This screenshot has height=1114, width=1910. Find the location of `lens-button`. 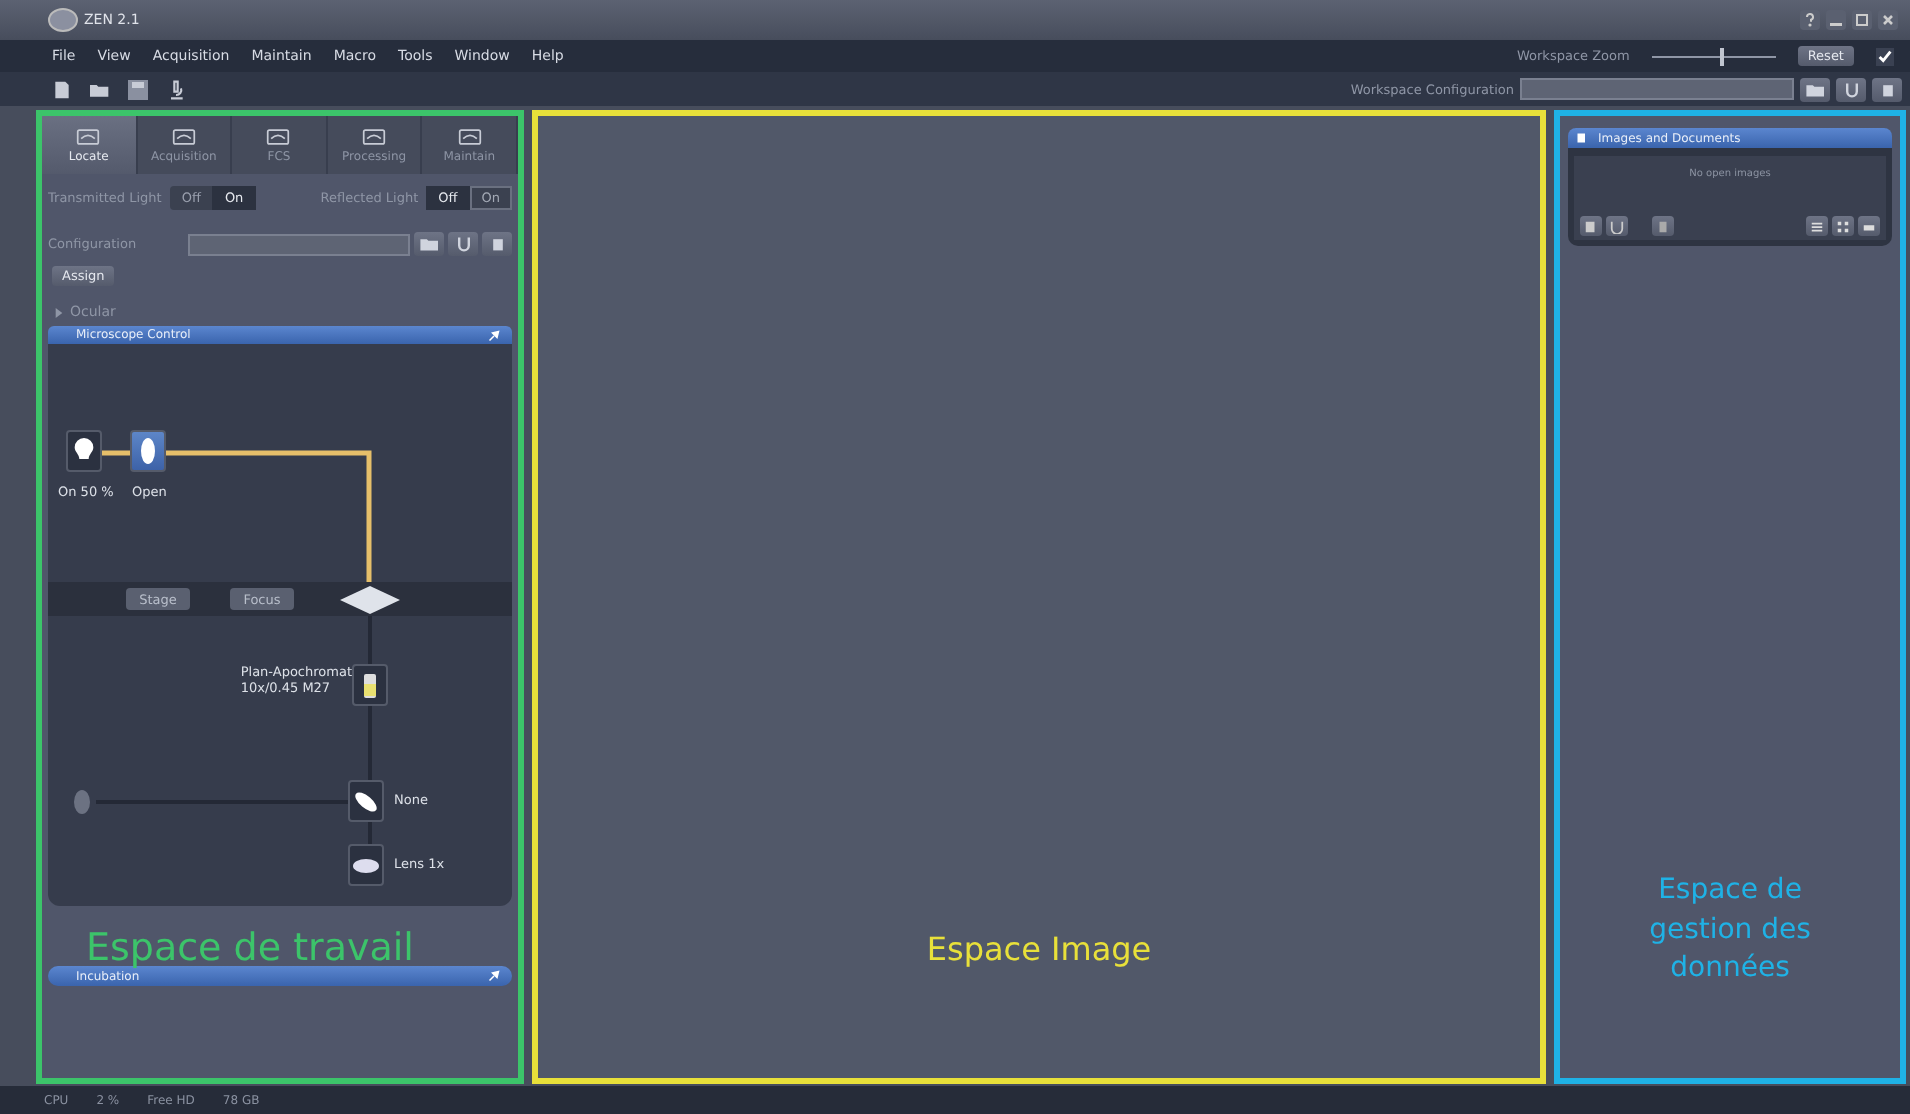

lens-button is located at coordinates (366, 865).